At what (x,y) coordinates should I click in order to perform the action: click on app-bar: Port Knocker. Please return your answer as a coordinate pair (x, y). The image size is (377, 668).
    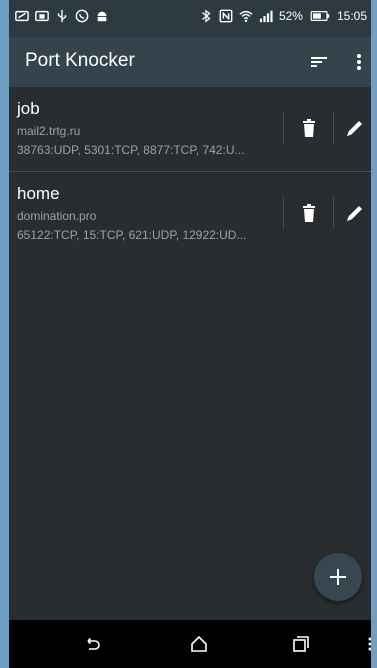
    Looking at the image, I should click on (190, 62).